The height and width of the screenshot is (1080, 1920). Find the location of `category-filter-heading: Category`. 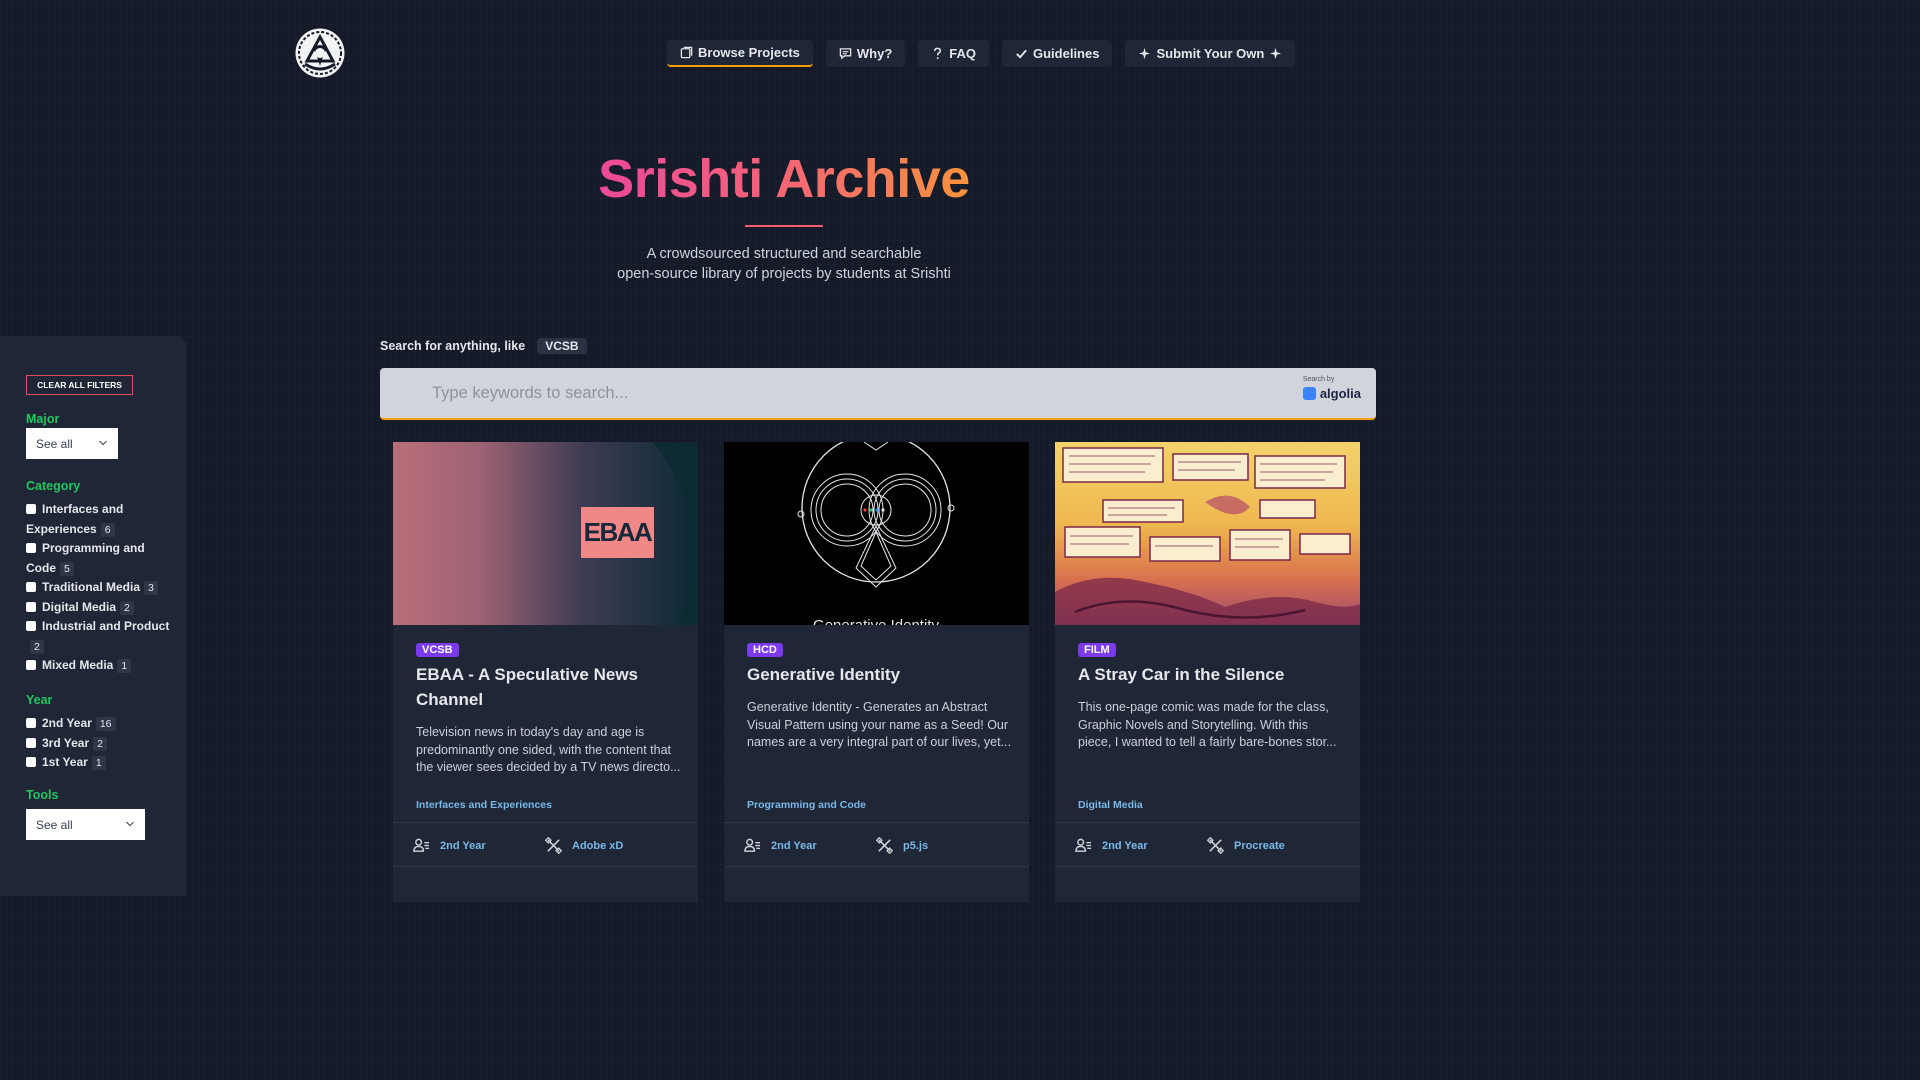

category-filter-heading: Category is located at coordinates (53, 486).